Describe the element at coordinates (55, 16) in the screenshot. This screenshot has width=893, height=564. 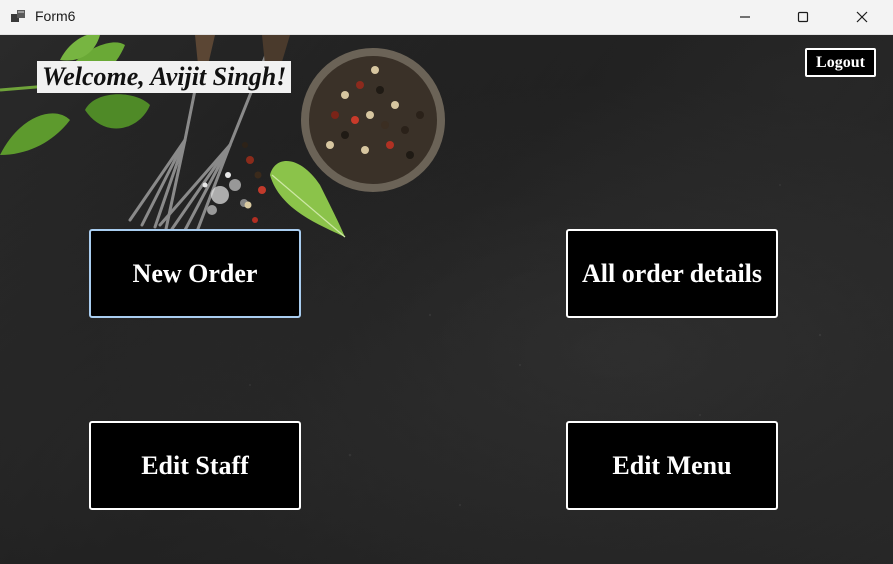
I see `window-title: Form6` at that location.